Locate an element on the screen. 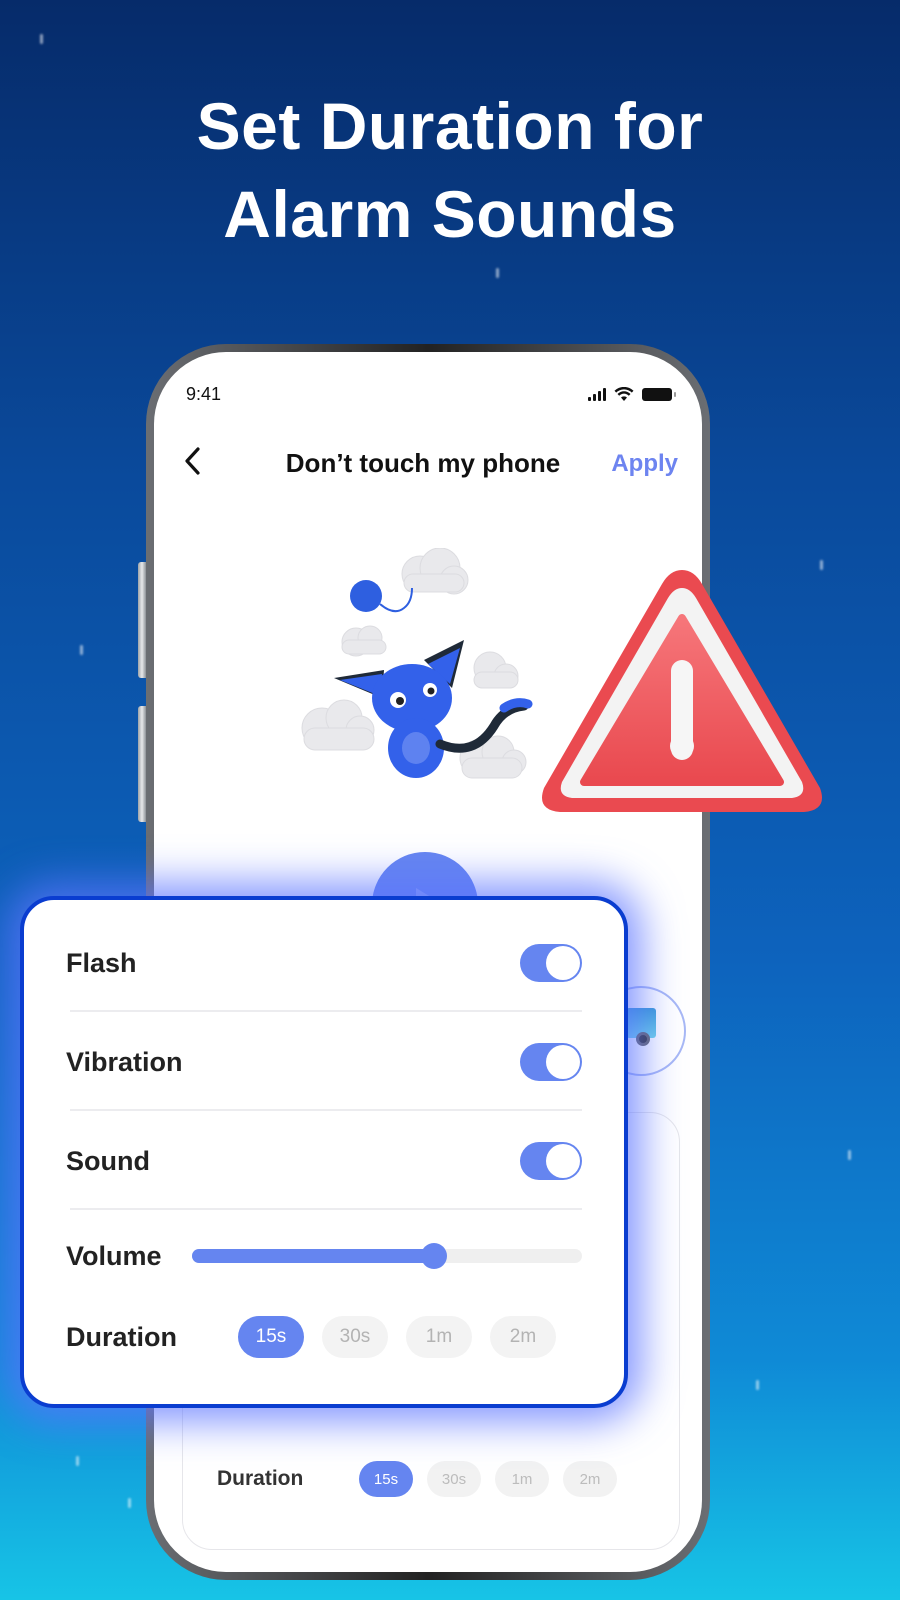  battery-icon is located at coordinates (659, 394).